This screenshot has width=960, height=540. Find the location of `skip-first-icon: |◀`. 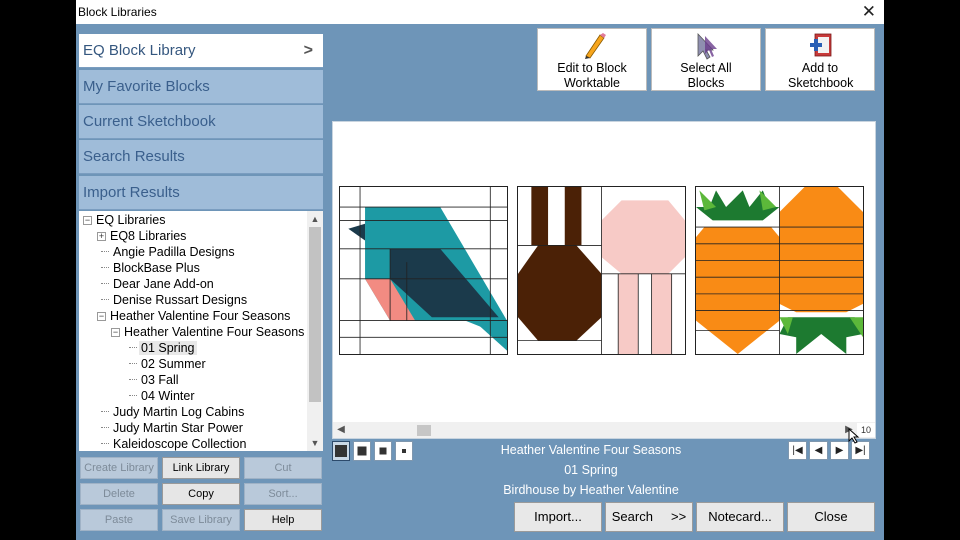

skip-first-icon: |◀ is located at coordinates (797, 450).